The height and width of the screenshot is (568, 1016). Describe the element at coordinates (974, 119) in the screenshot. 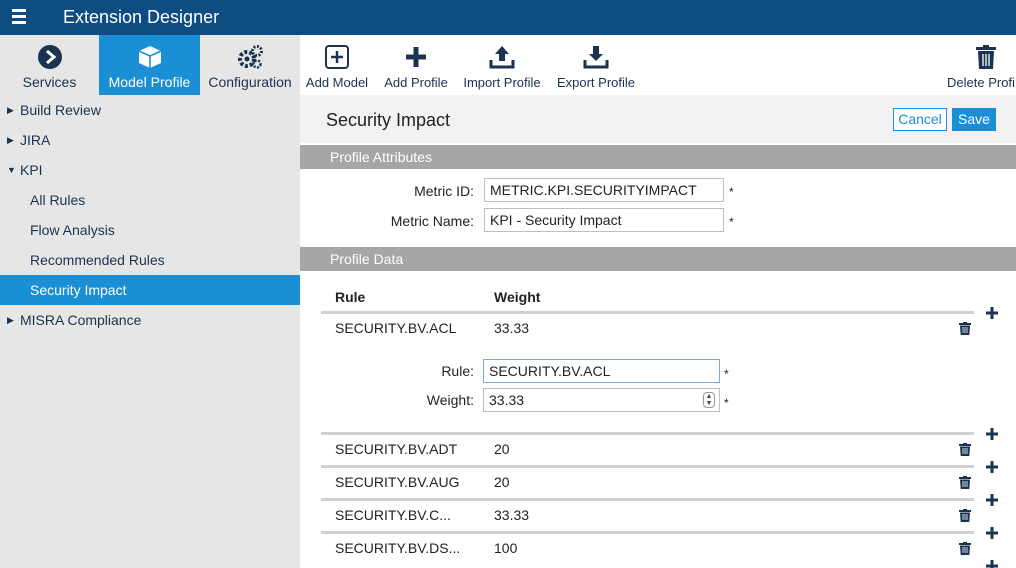

I see `save-button: Save` at that location.